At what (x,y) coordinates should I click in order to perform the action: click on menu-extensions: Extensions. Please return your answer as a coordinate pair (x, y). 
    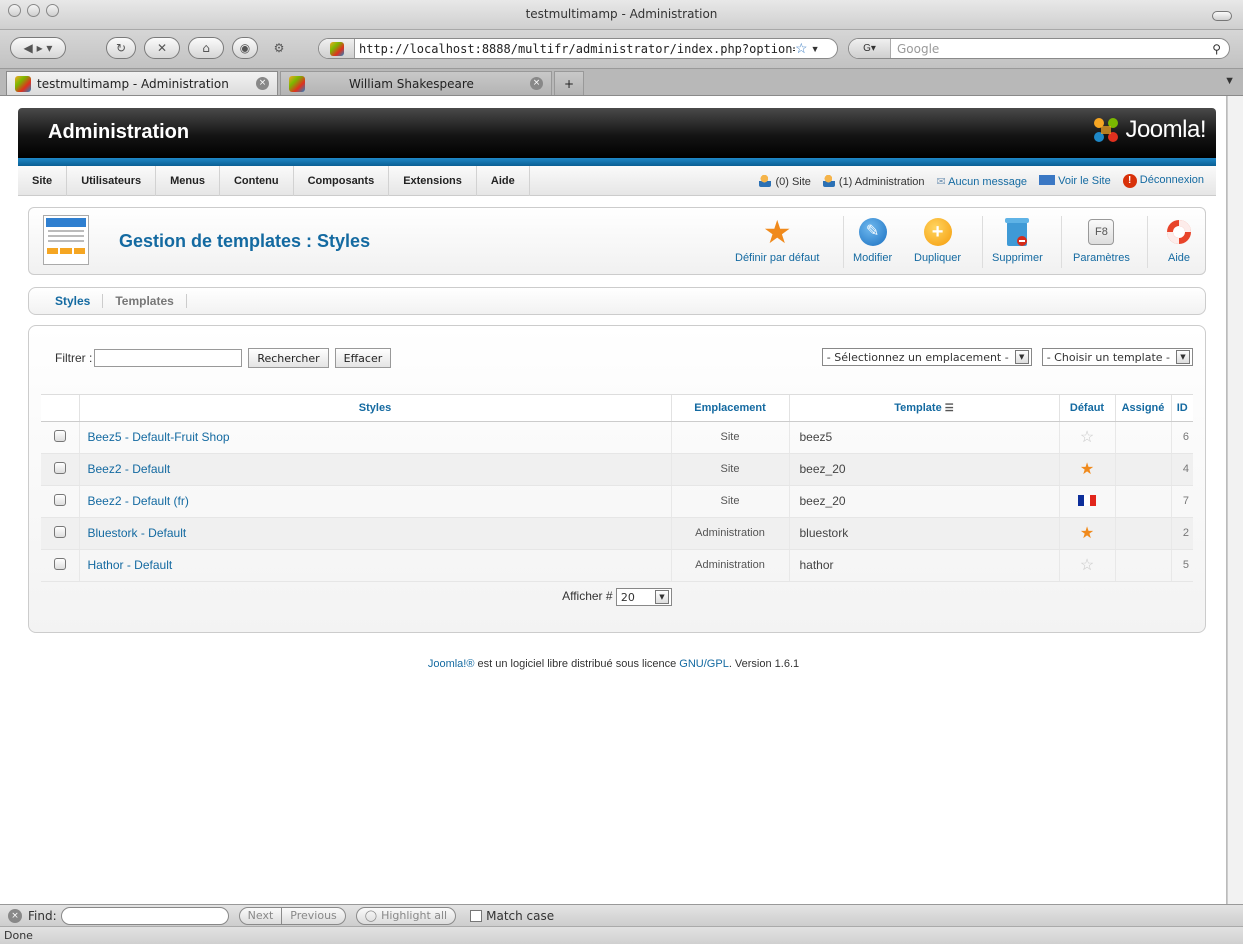
    Looking at the image, I should click on (433, 180).